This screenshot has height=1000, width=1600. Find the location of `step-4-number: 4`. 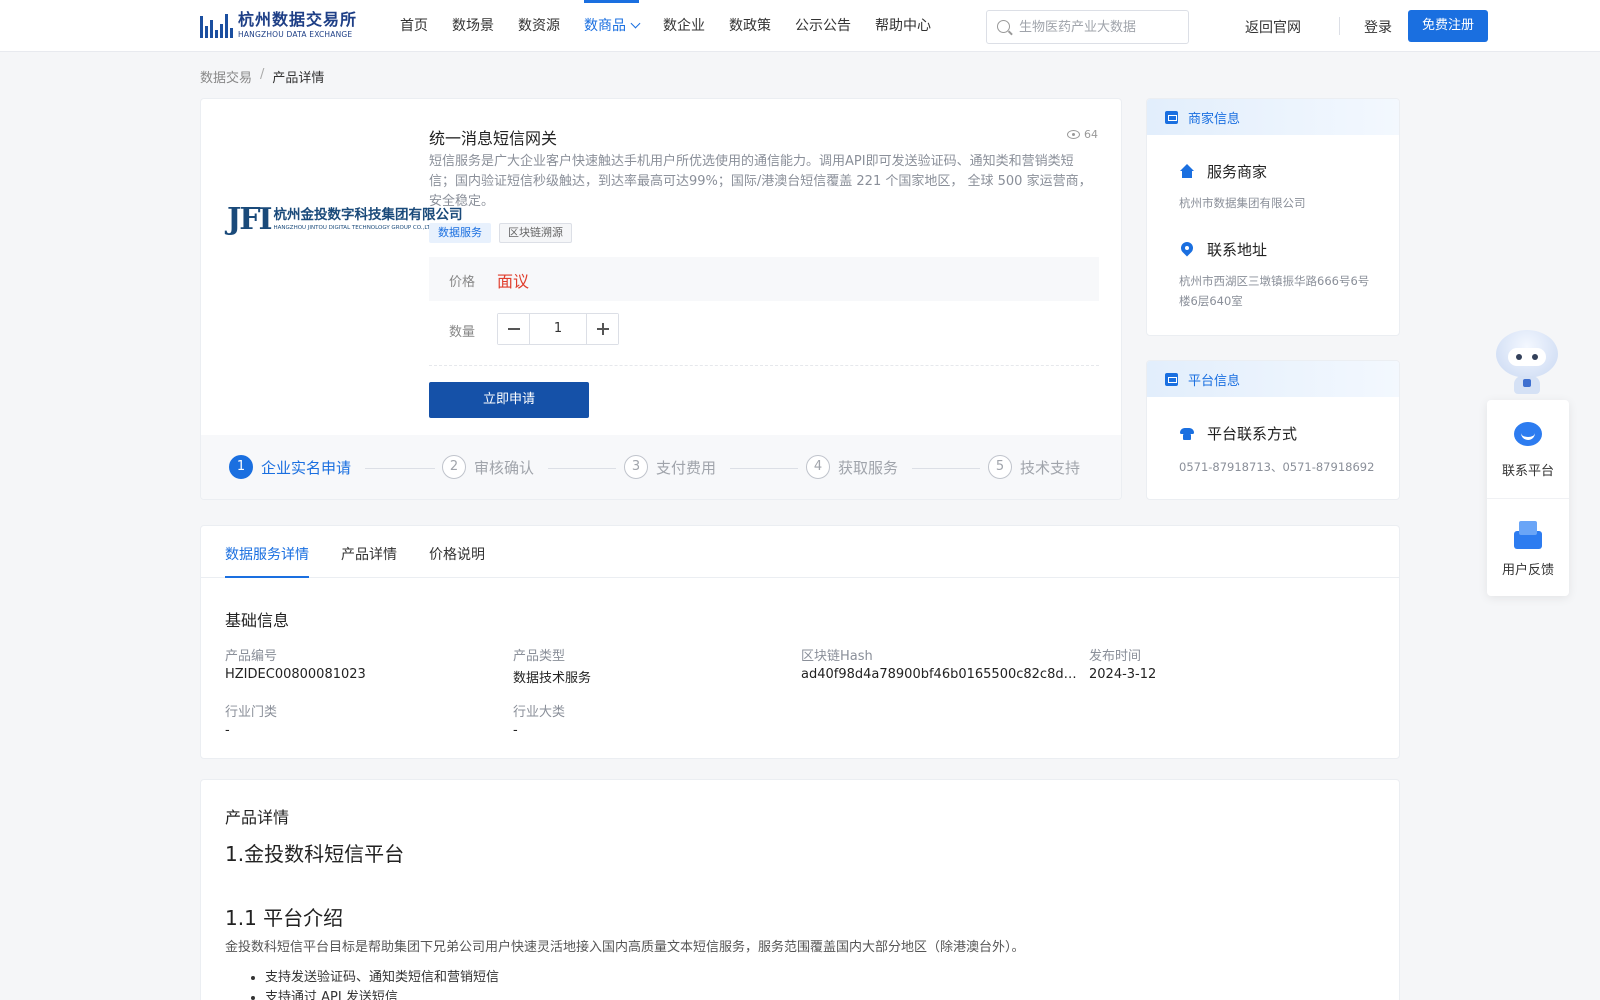

step-4-number: 4 is located at coordinates (818, 467).